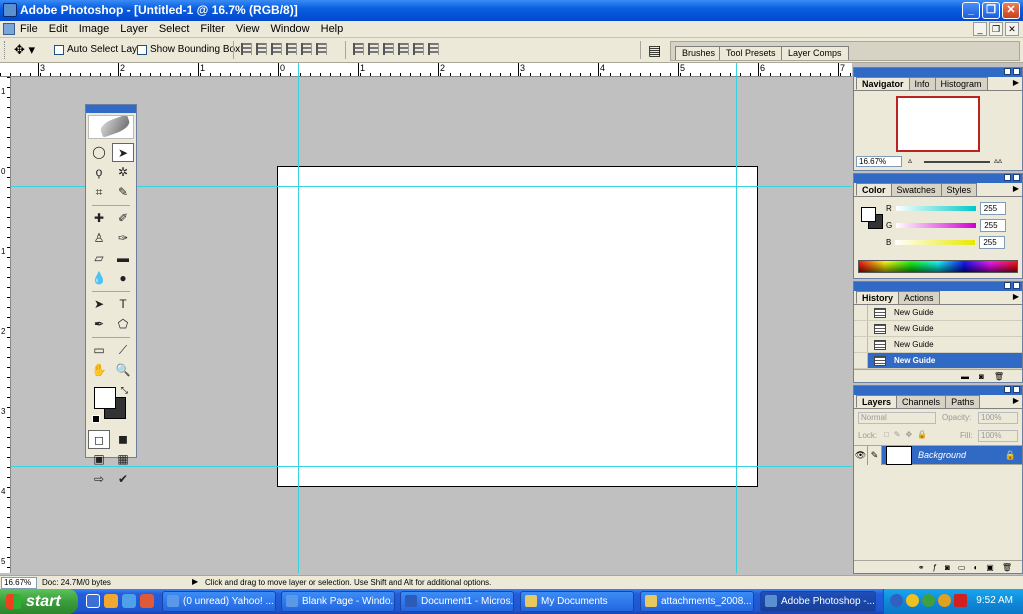  What do you see at coordinates (874, 189) in the screenshot?
I see `tab-color: Color` at bounding box center [874, 189].